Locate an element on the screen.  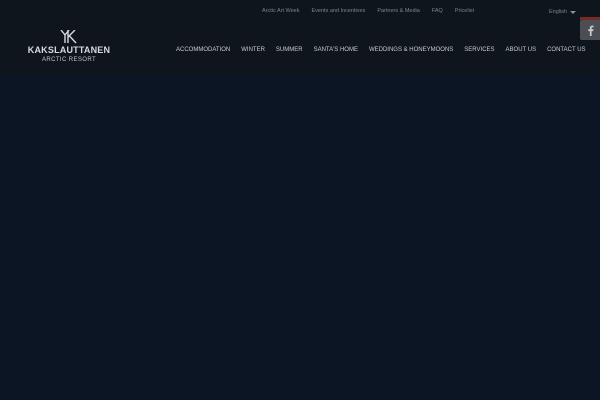
facebook-icon is located at coordinates (590, 30).